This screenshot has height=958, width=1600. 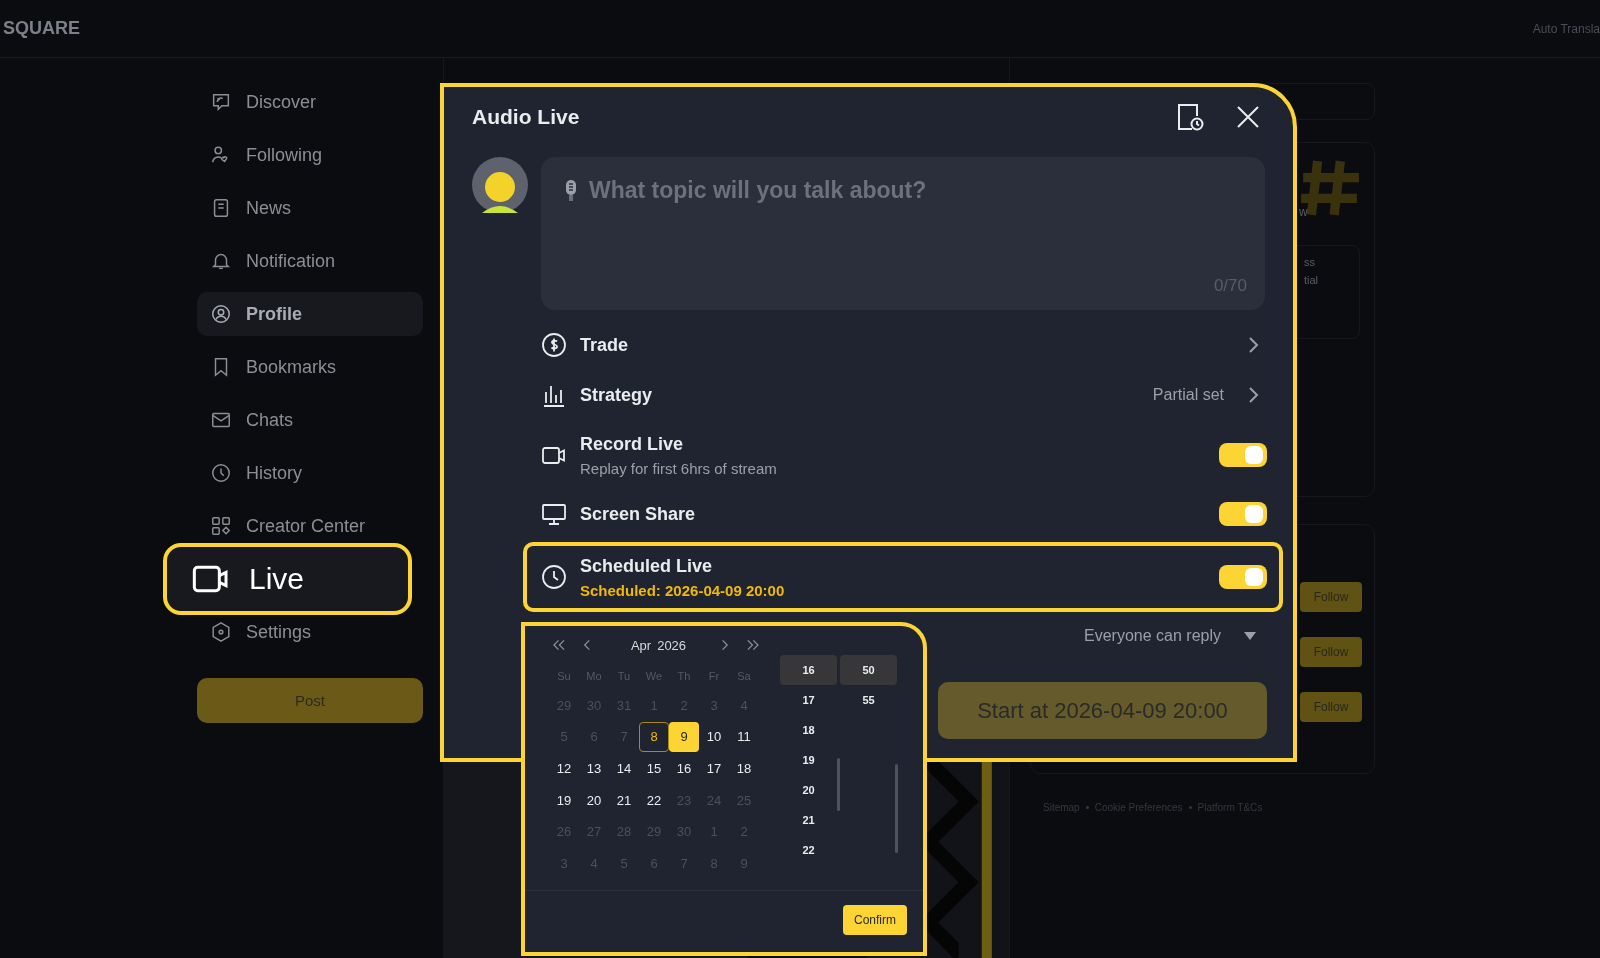 What do you see at coordinates (875, 920) in the screenshot?
I see `confirm-button: Confirm` at bounding box center [875, 920].